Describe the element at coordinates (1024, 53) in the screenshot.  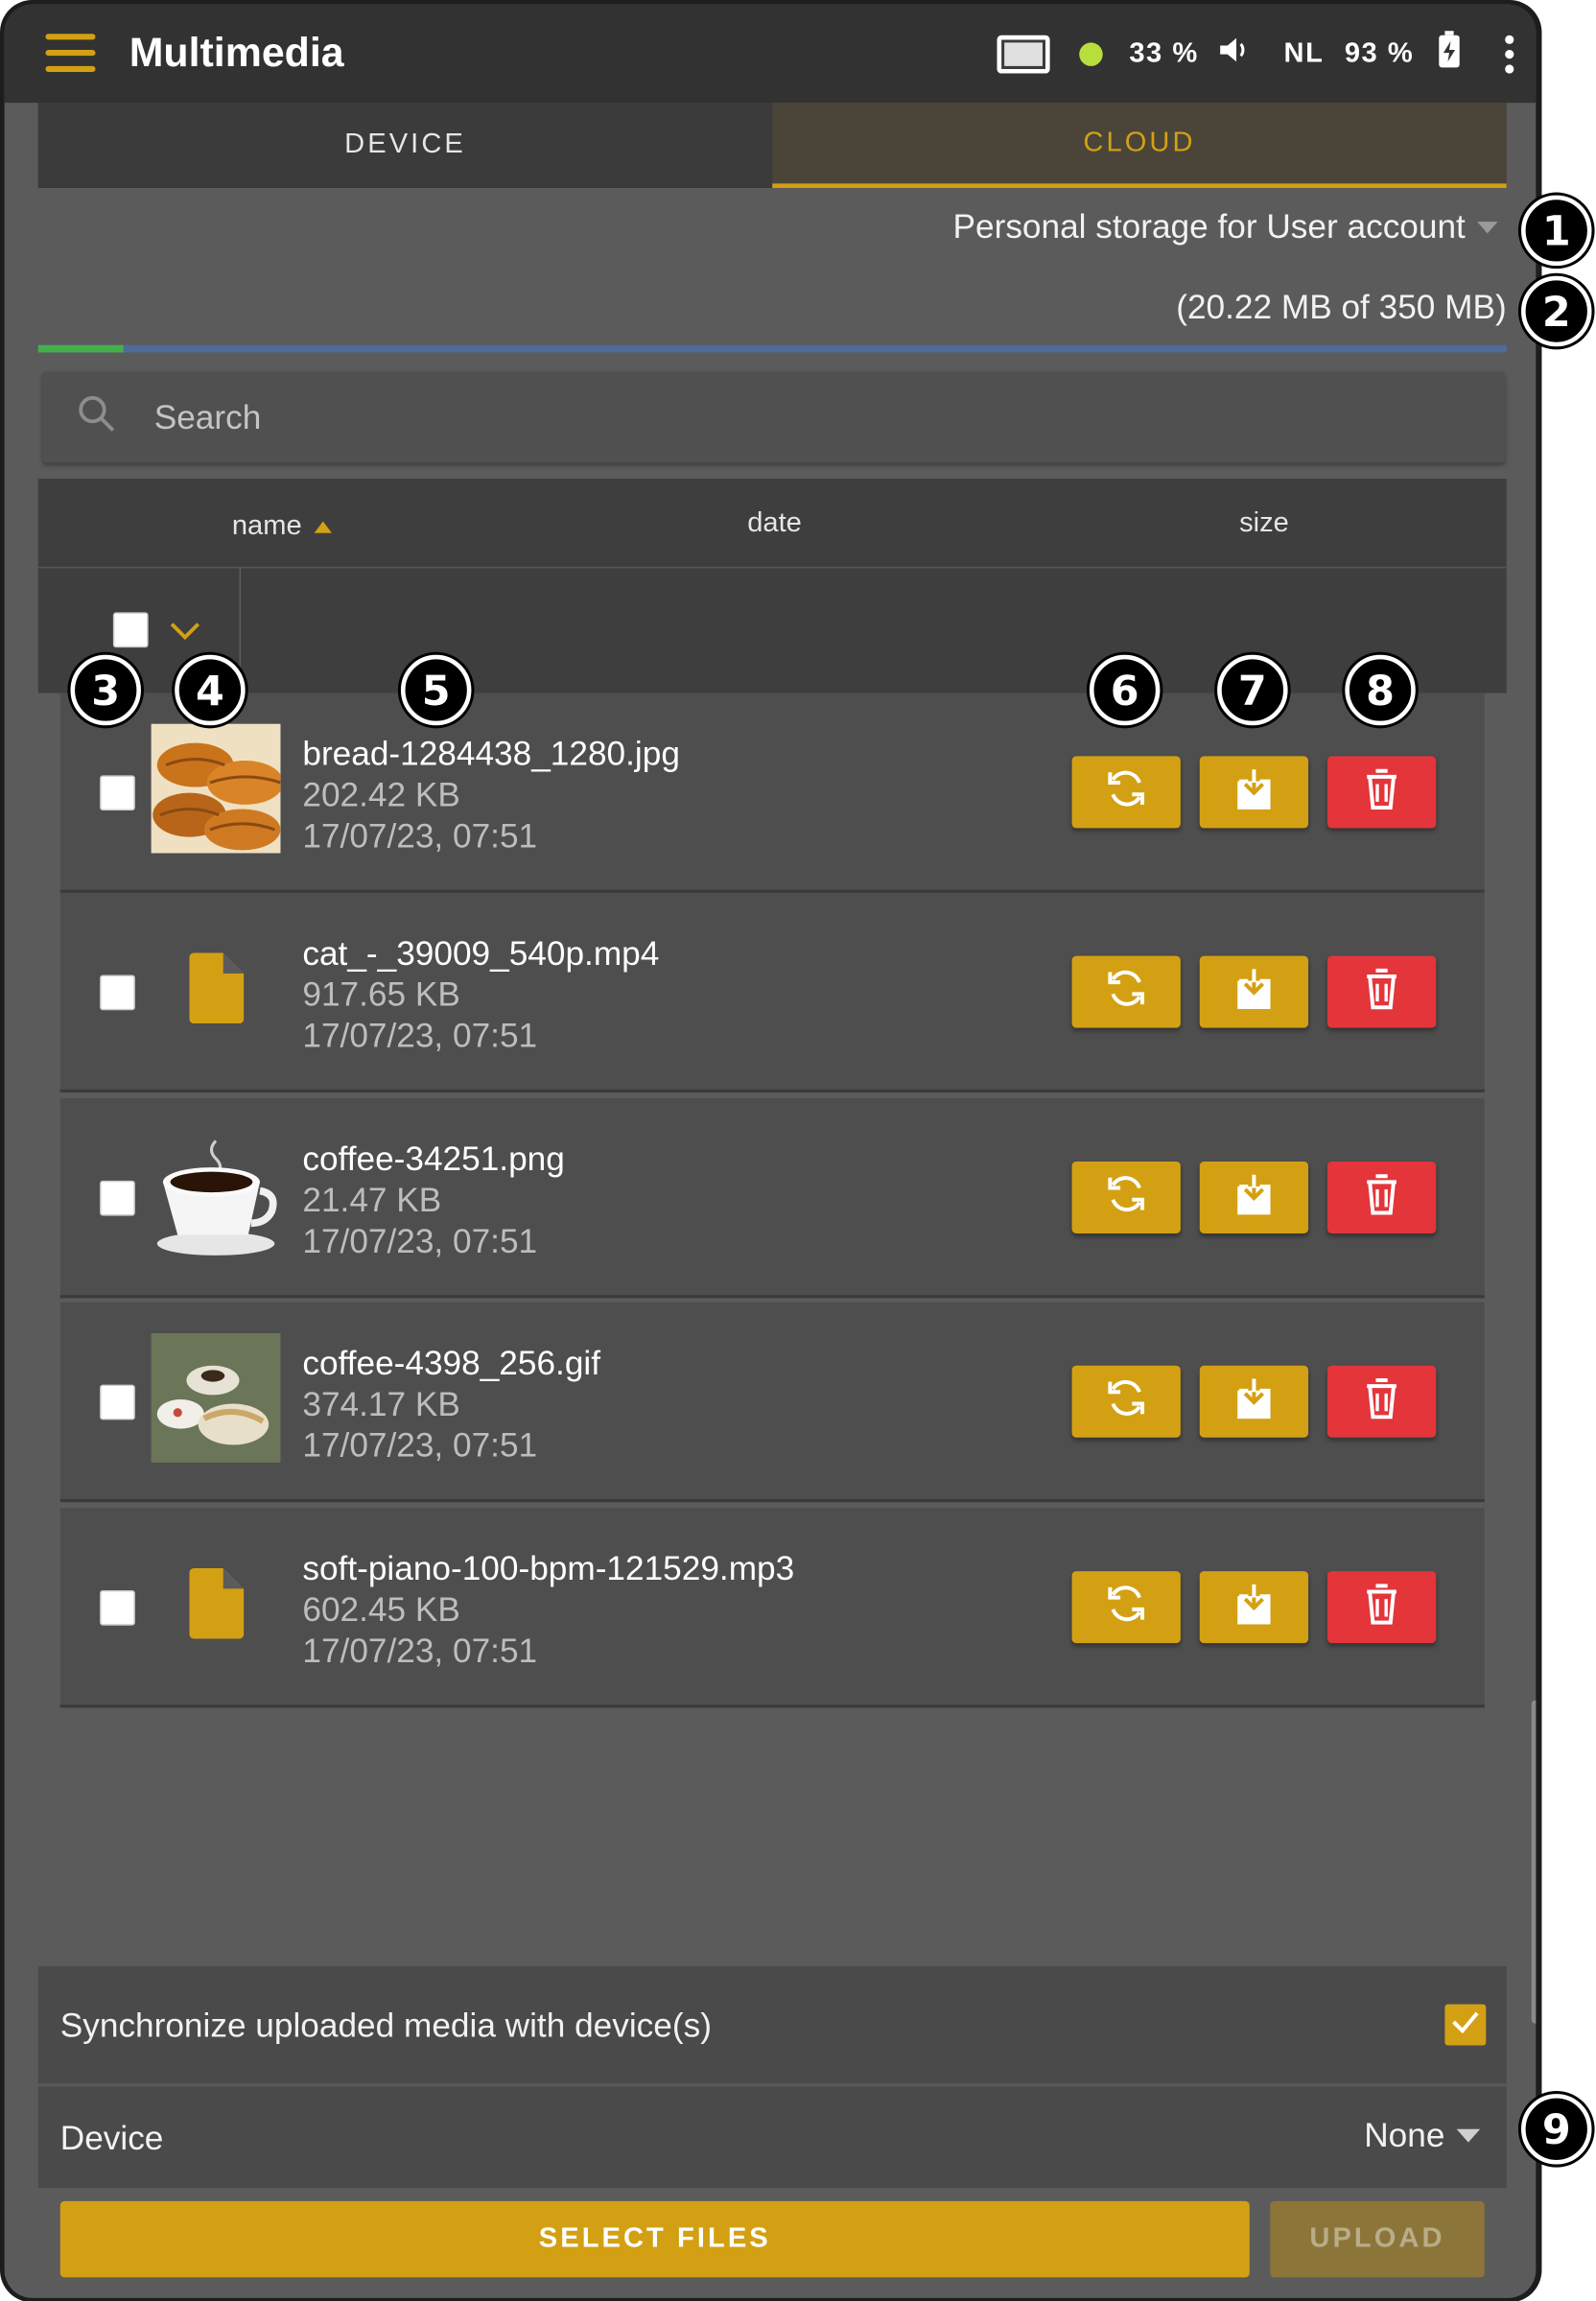
I see `screen-icon` at that location.